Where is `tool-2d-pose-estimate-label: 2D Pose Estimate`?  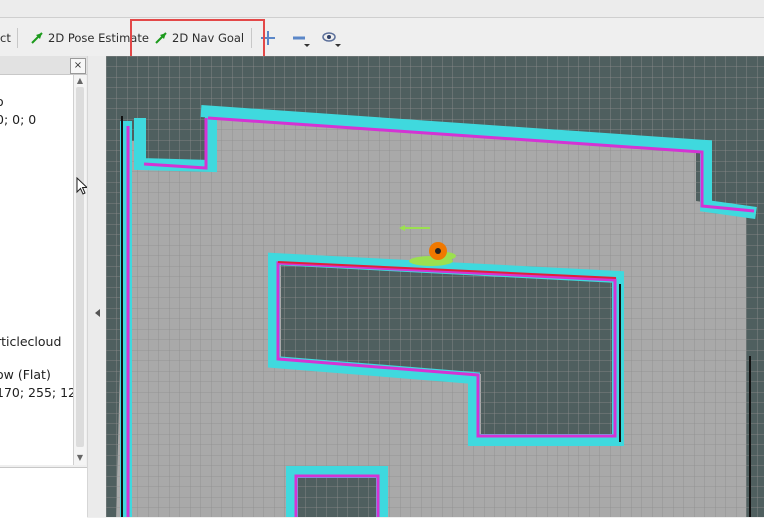 tool-2d-pose-estimate-label: 2D Pose Estimate is located at coordinates (98, 38).